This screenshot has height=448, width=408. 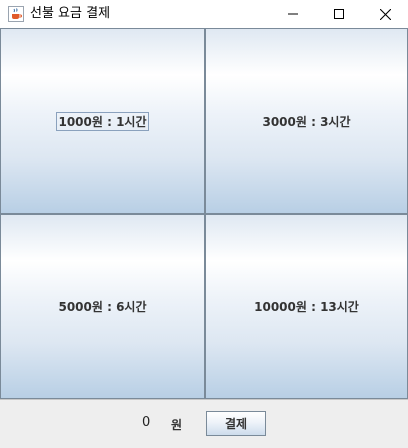 What do you see at coordinates (146, 422) in the screenshot?
I see `amount-value: 0` at bounding box center [146, 422].